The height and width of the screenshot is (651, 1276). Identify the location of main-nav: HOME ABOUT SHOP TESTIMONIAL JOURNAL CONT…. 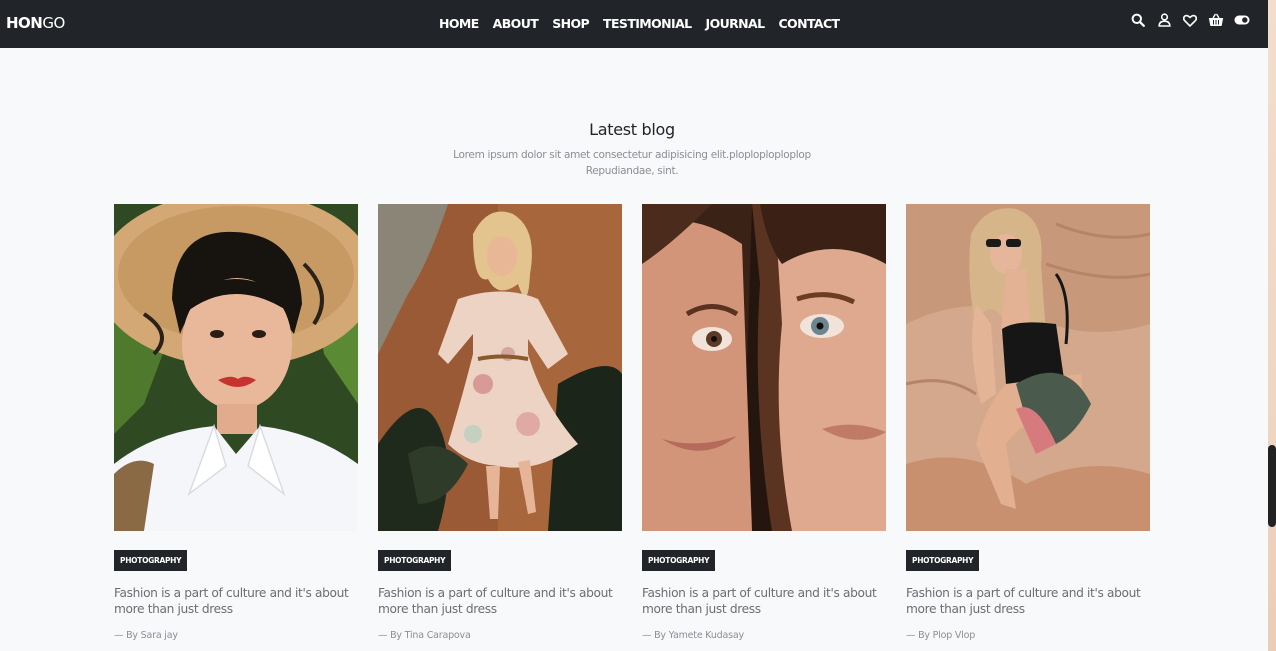
(639, 23).